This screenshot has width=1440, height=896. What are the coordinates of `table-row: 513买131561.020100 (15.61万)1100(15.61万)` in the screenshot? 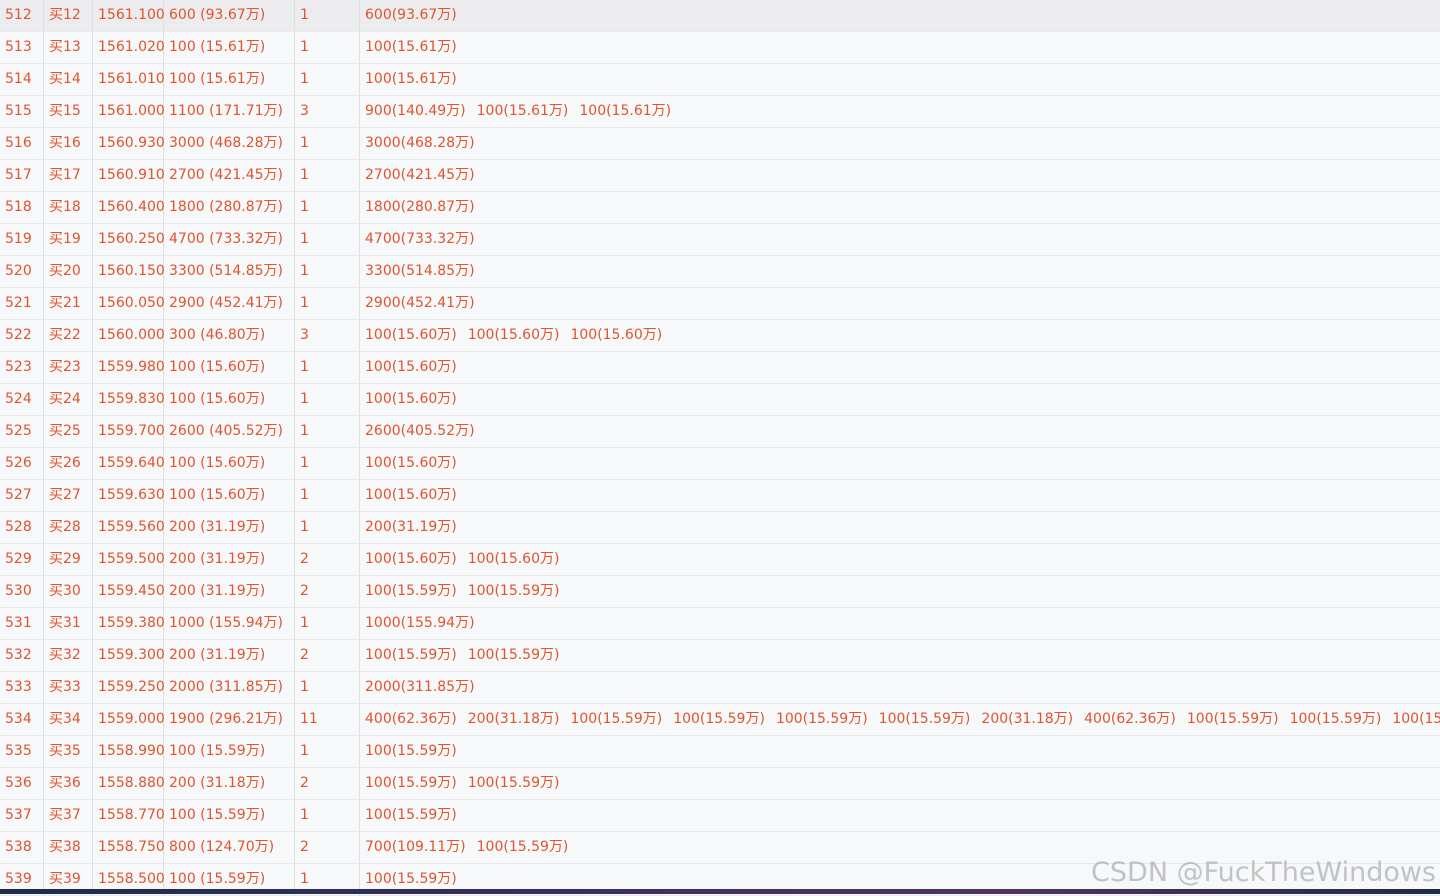 It's located at (720, 48).